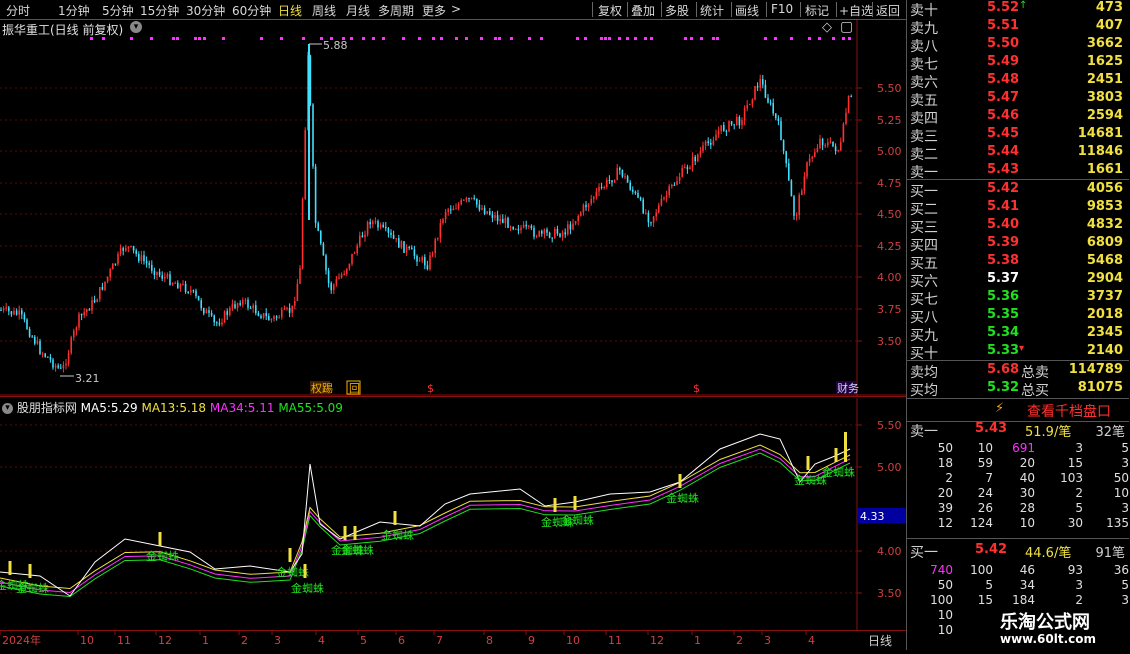 The image size is (1130, 654). Describe the element at coordinates (118, 10) in the screenshot. I see `period-tab-5min: 5分钟` at that location.